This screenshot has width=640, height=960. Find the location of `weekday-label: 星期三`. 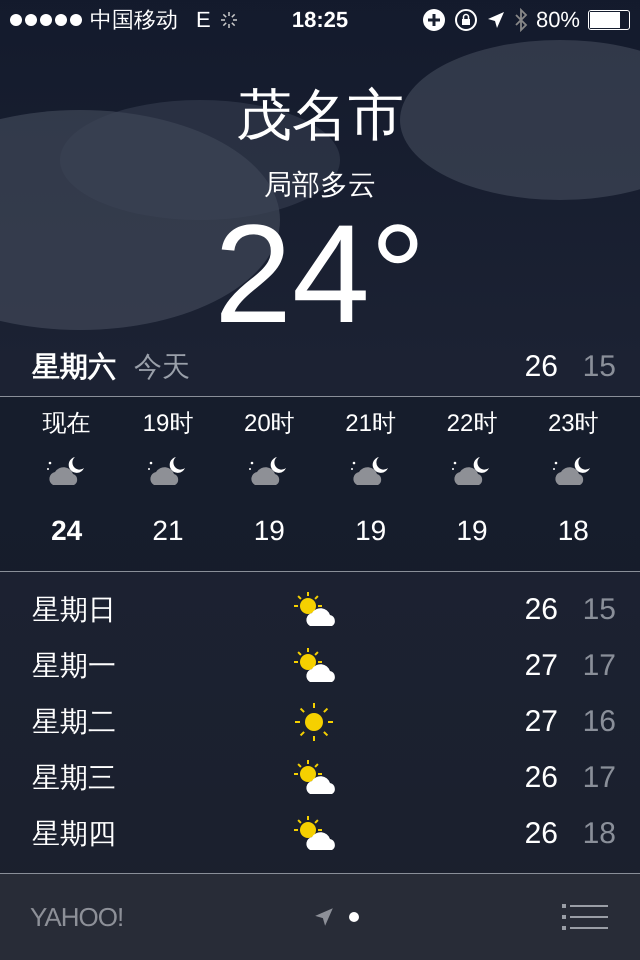

weekday-label: 星期三 is located at coordinates (74, 778).